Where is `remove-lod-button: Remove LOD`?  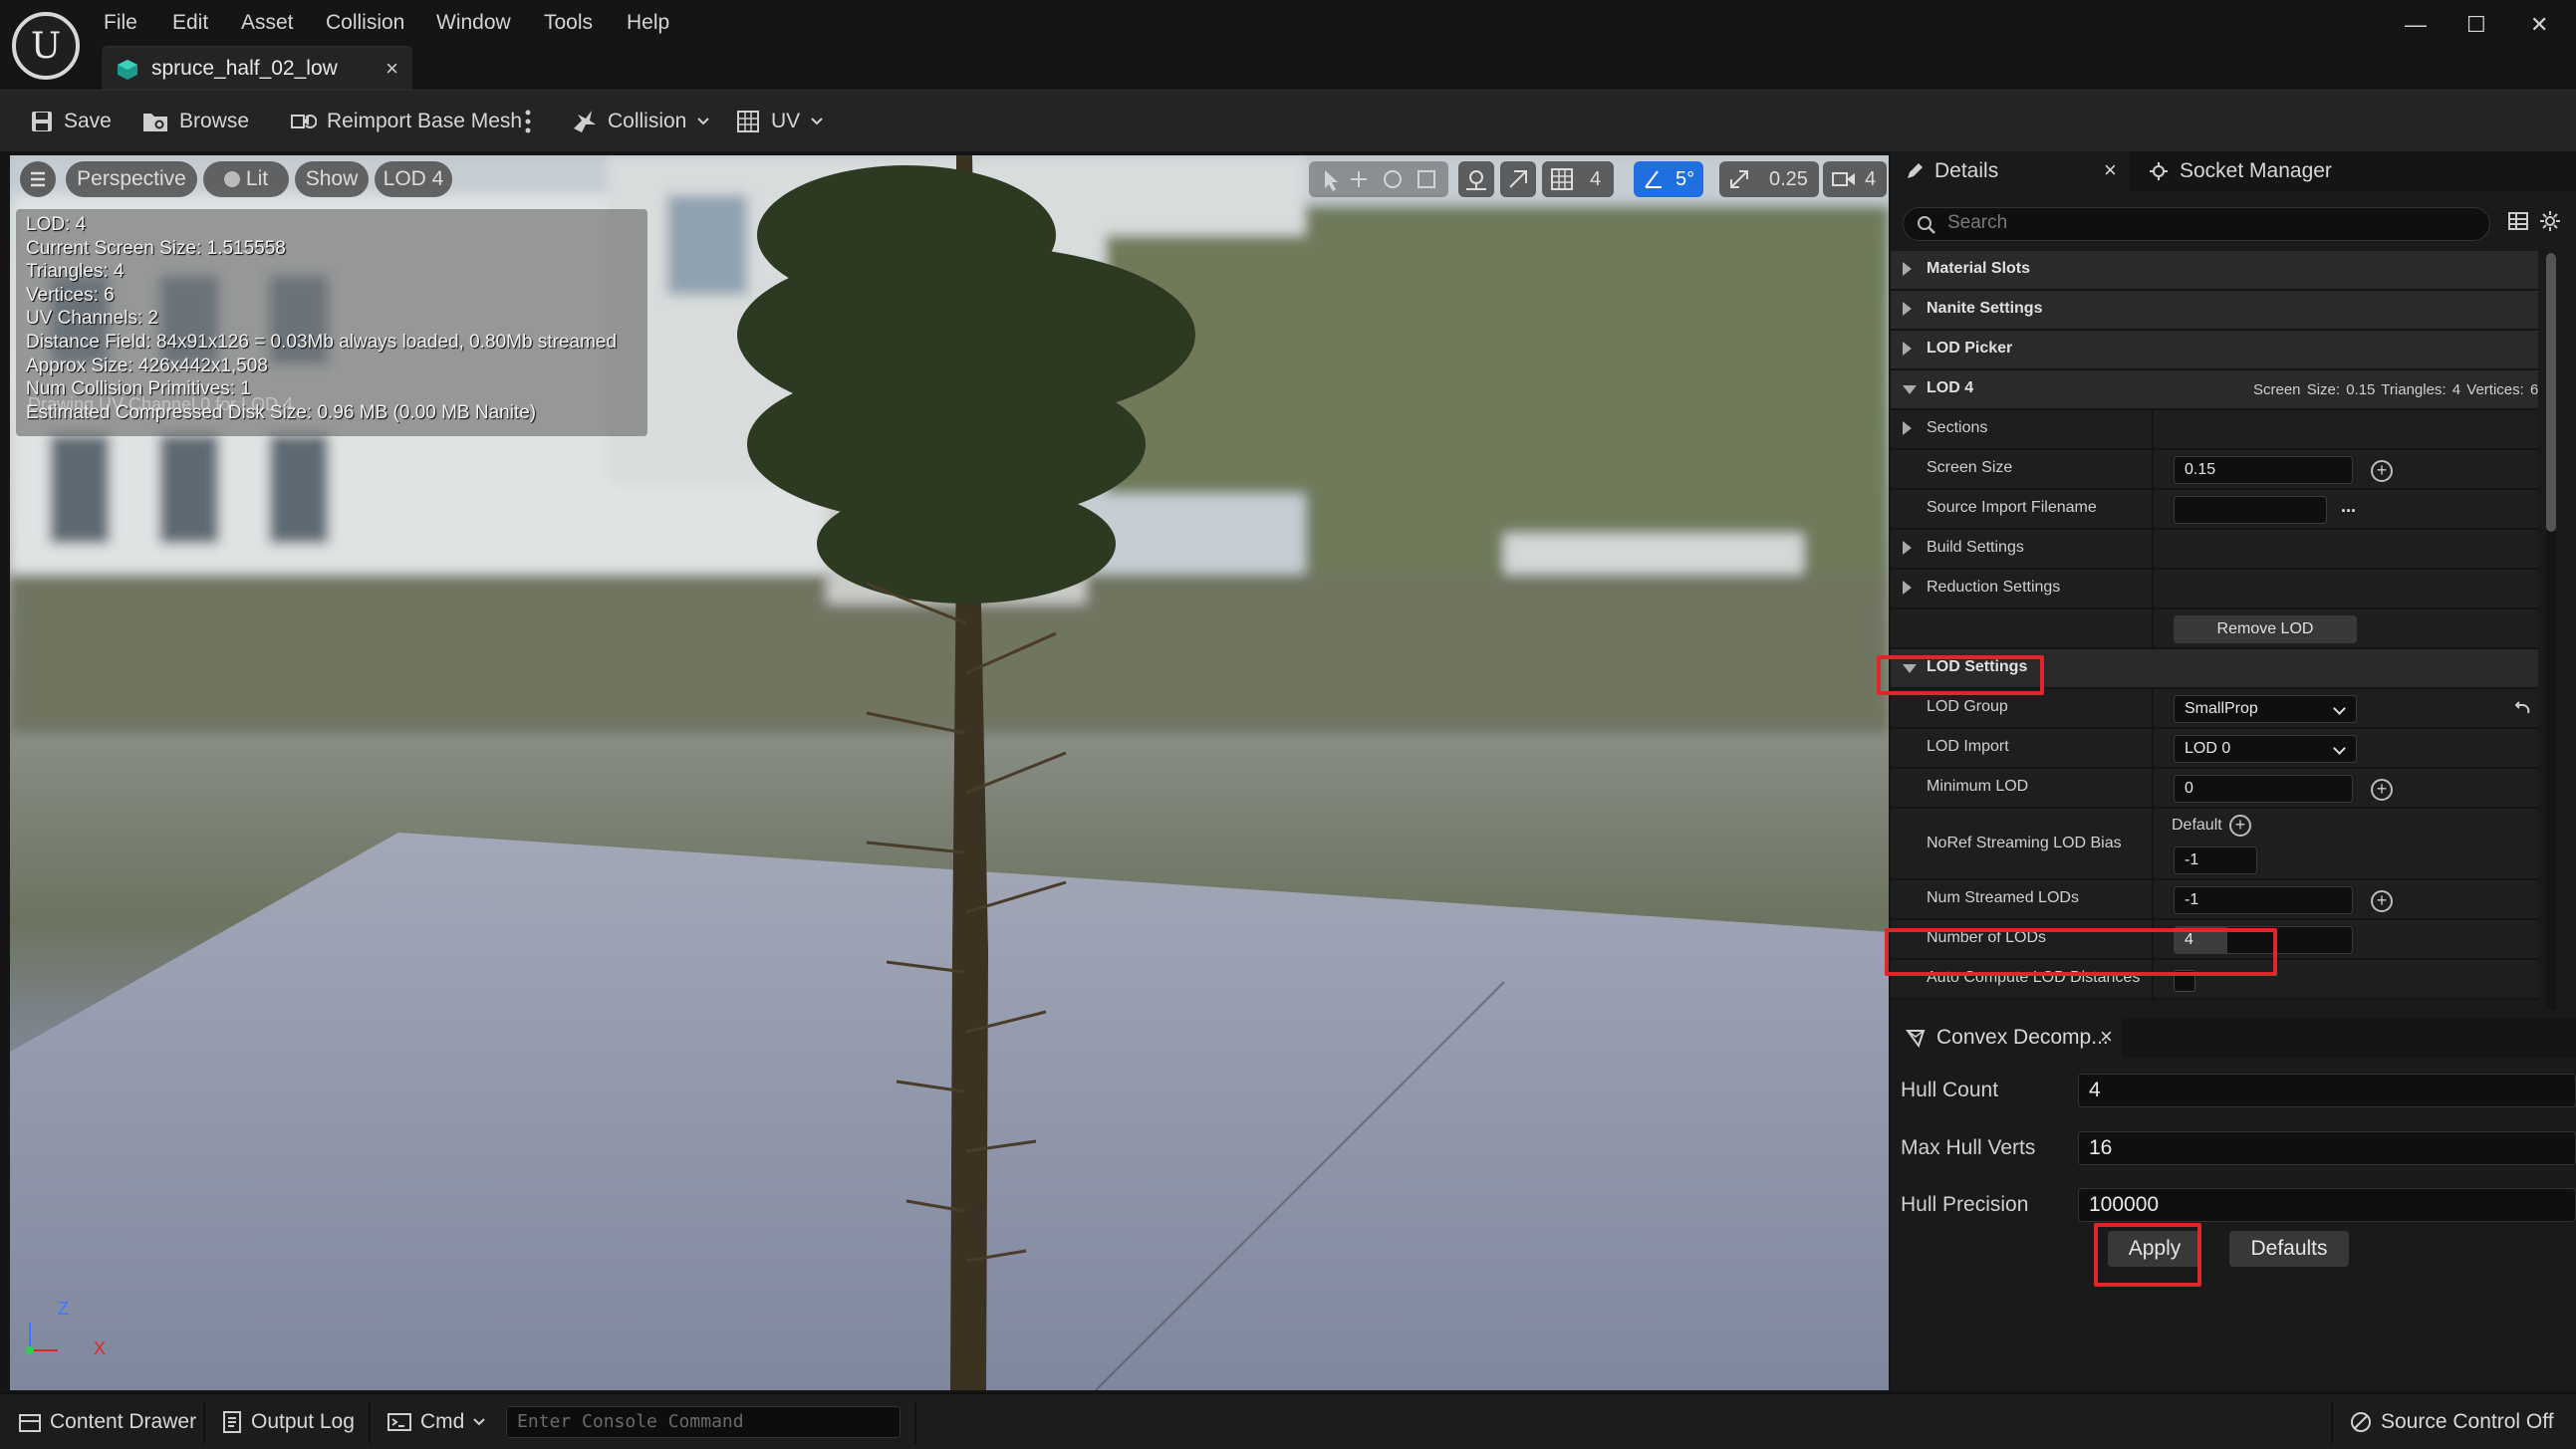 remove-lod-button: Remove LOD is located at coordinates (2265, 629).